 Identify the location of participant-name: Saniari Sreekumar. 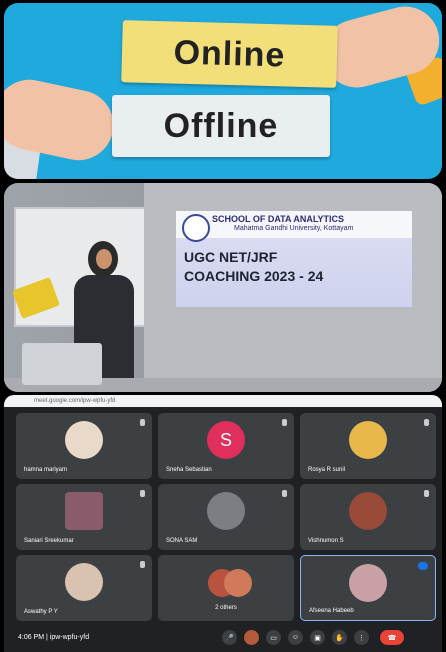
(49, 541).